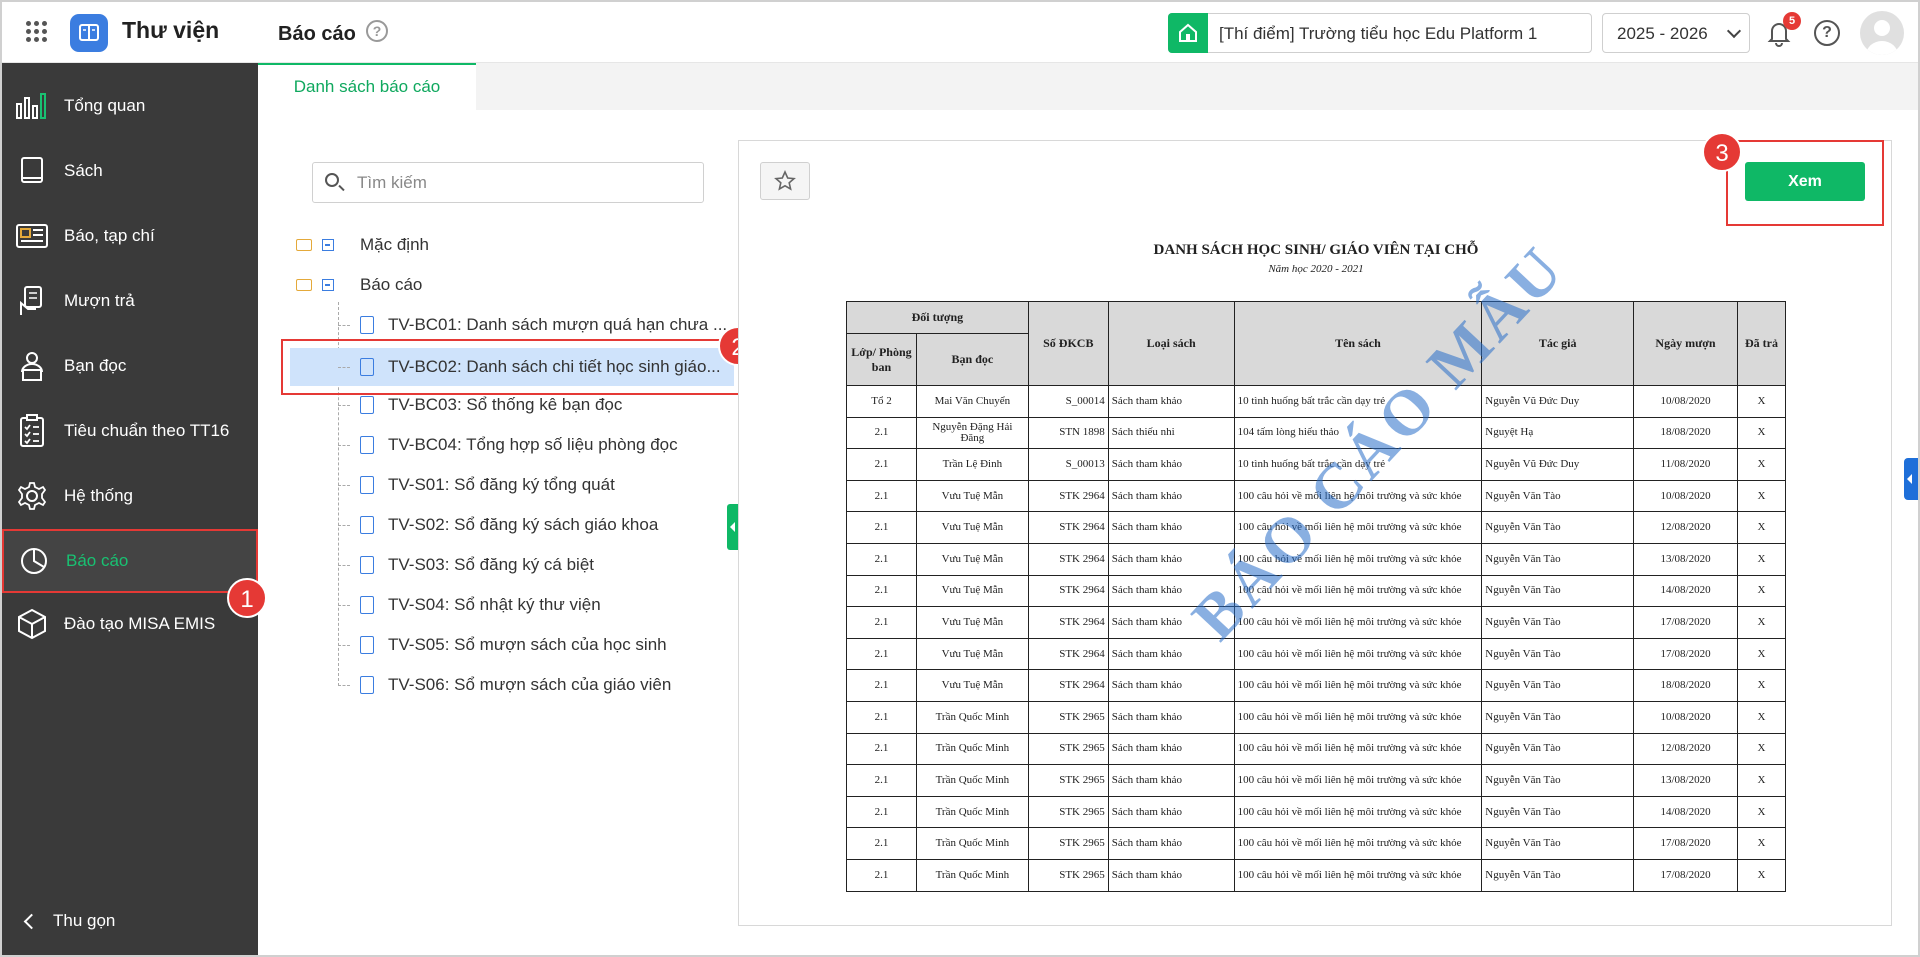  What do you see at coordinates (523, 524) in the screenshot?
I see `report-item-label: TV-S02: Sổ đăng ký sách giáo khoa` at bounding box center [523, 524].